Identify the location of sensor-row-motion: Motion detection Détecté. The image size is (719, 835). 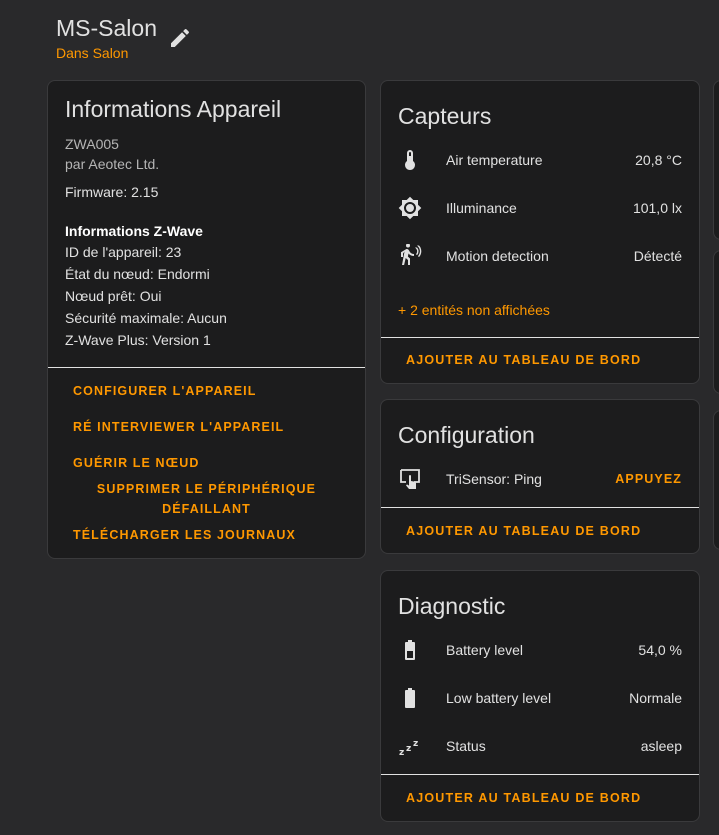
(540, 255).